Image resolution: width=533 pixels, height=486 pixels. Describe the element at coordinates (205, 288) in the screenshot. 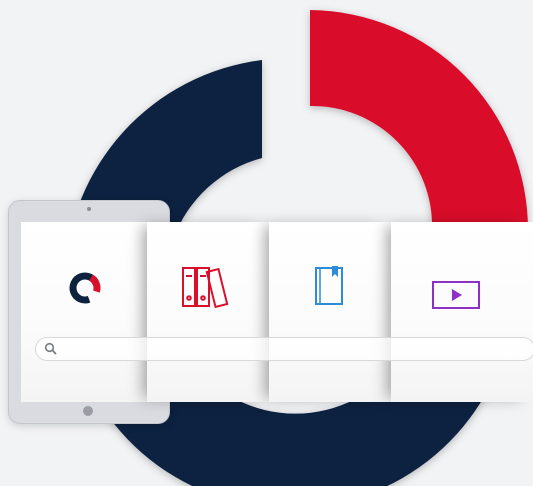

I see `binders-icon` at that location.